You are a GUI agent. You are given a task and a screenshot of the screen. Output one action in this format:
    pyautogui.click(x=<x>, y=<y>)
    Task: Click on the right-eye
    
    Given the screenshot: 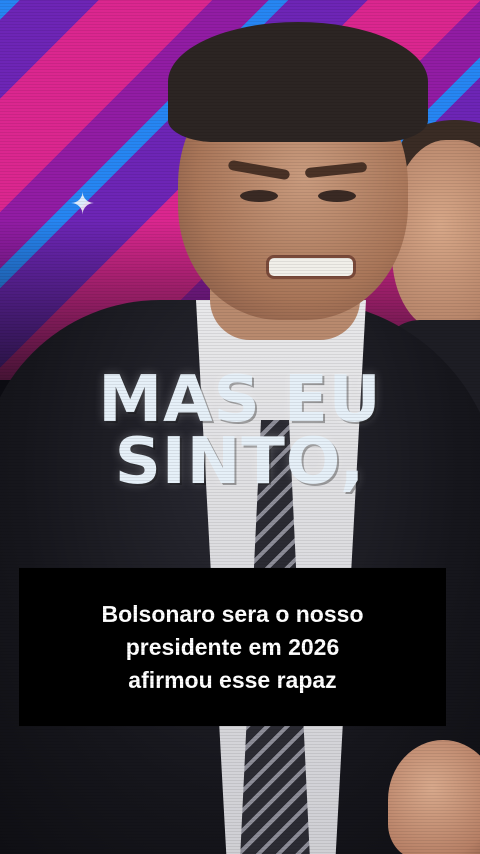 What is the action you would take?
    pyautogui.click(x=337, y=196)
    